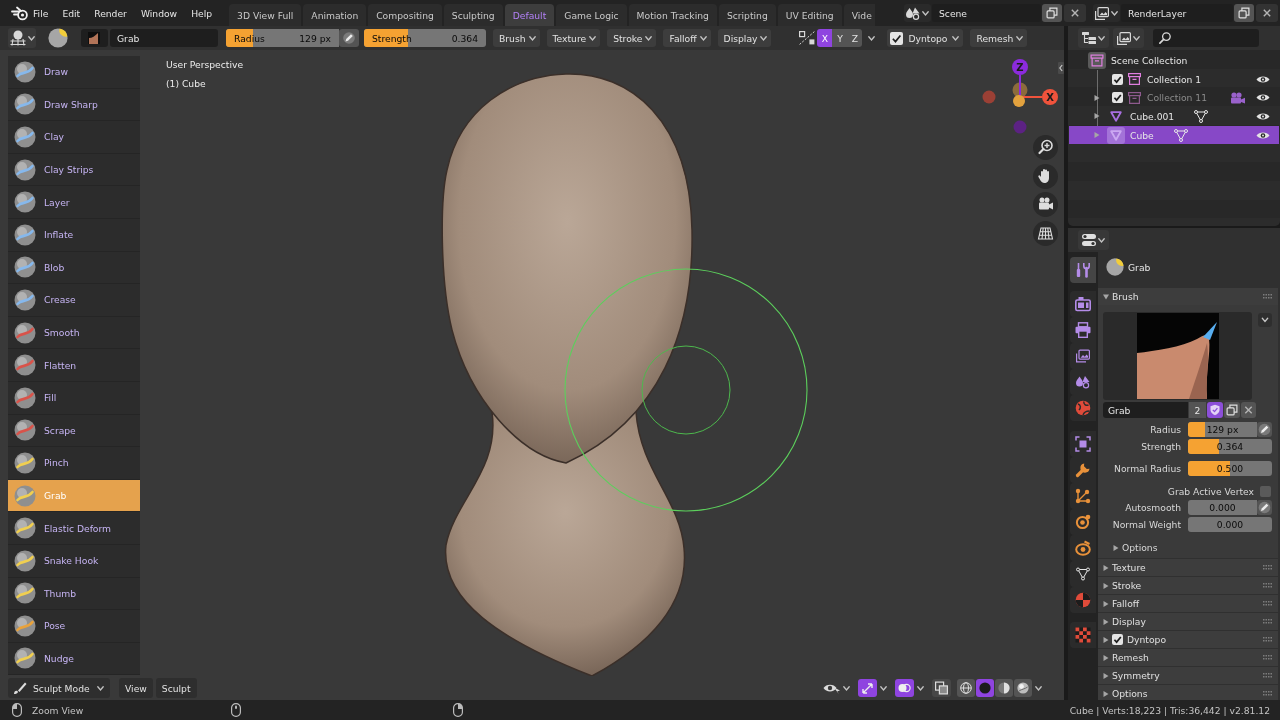 The width and height of the screenshot is (1280, 720). Describe the element at coordinates (74, 365) in the screenshot. I see `tool-item: Flatten` at that location.